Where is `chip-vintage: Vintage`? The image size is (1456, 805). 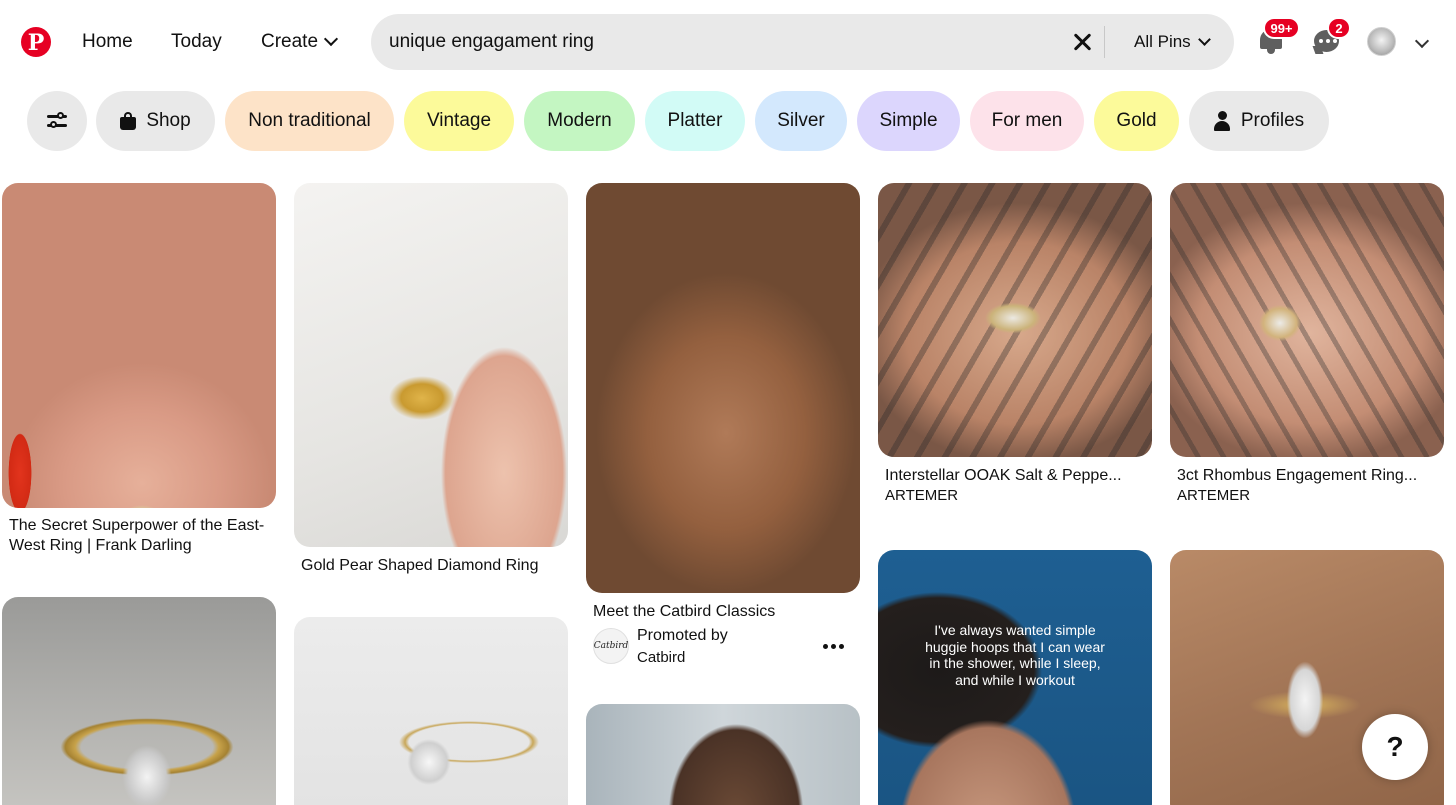
chip-vintage: Vintage is located at coordinates (459, 121).